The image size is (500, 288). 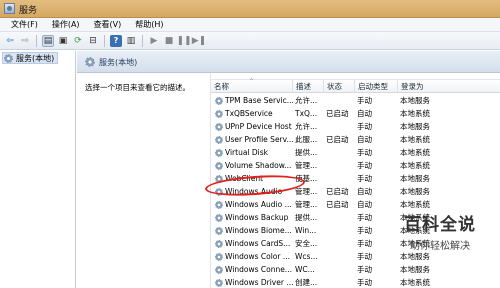 What do you see at coordinates (93, 41) in the screenshot?
I see `export-list-icon: ⊟` at bounding box center [93, 41].